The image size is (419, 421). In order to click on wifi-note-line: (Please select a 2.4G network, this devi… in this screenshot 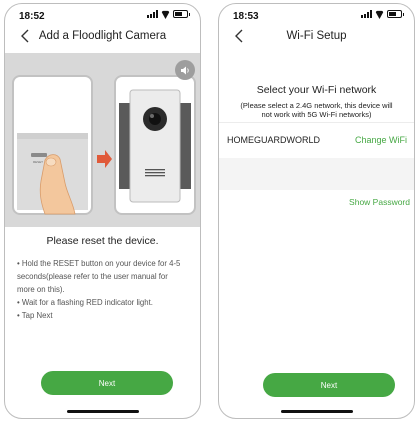, I will do `click(316, 105)`.